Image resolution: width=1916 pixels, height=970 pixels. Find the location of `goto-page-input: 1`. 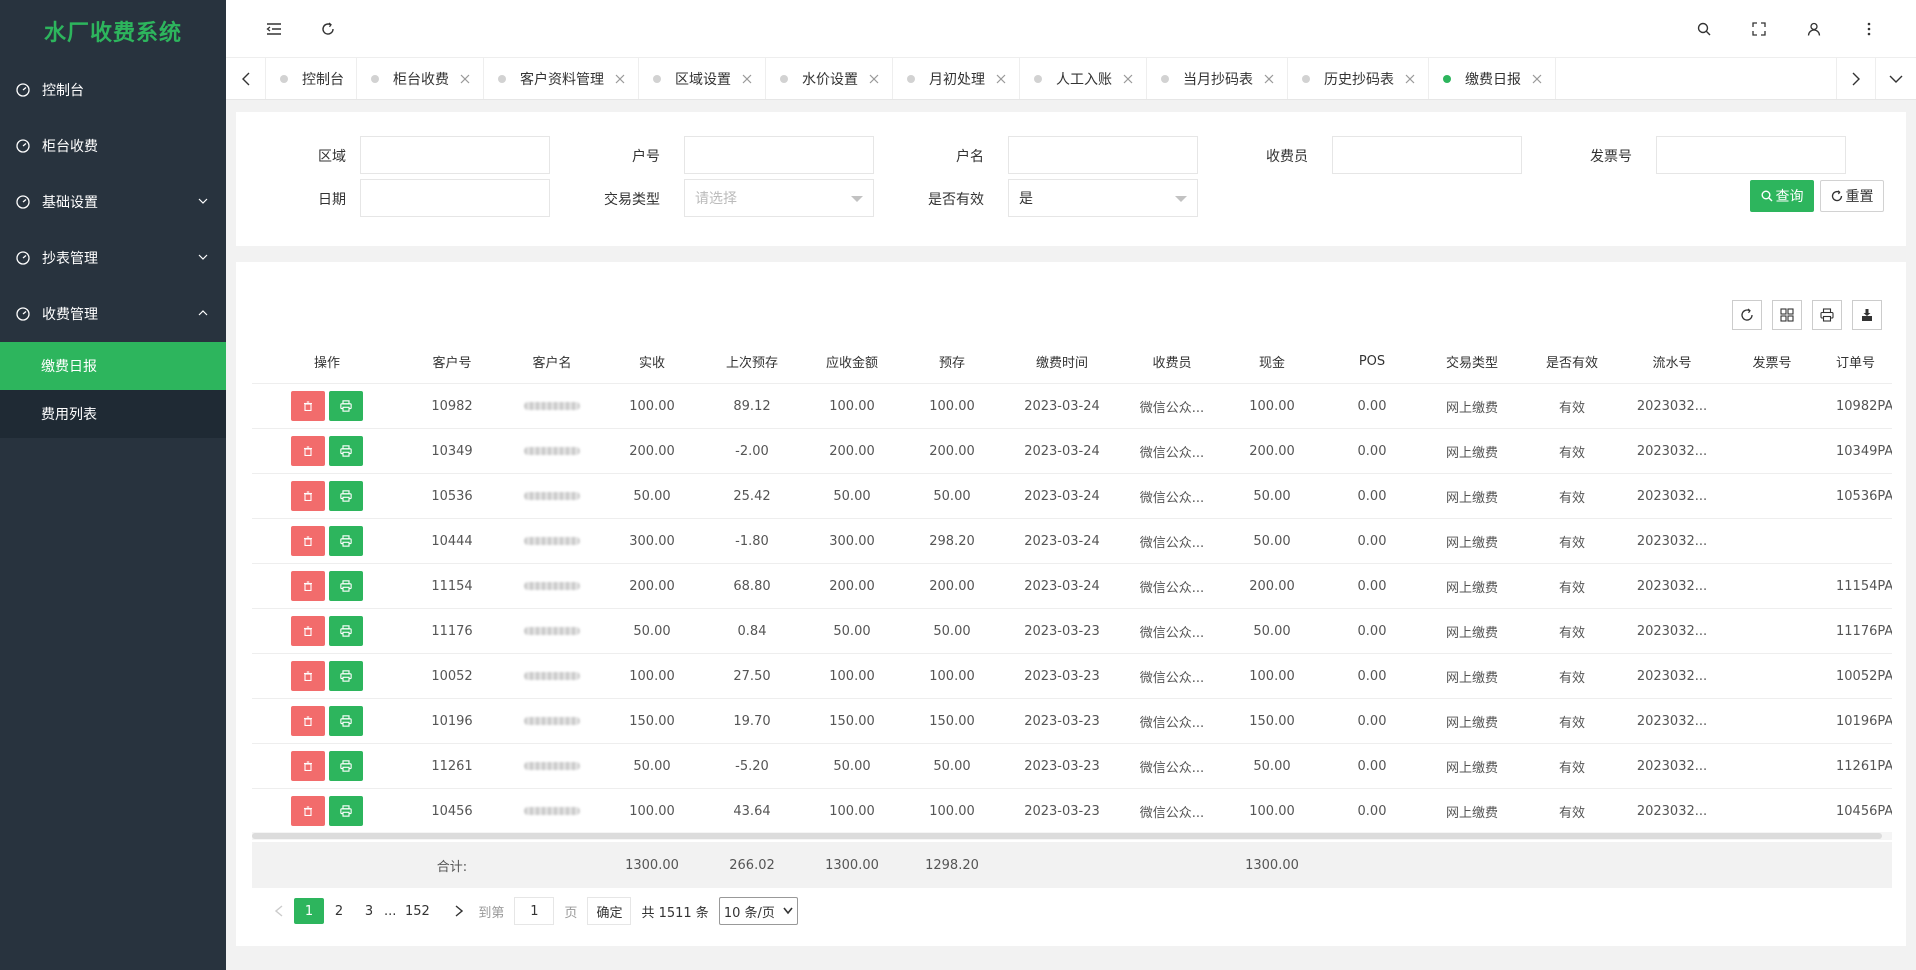

goto-page-input: 1 is located at coordinates (534, 911).